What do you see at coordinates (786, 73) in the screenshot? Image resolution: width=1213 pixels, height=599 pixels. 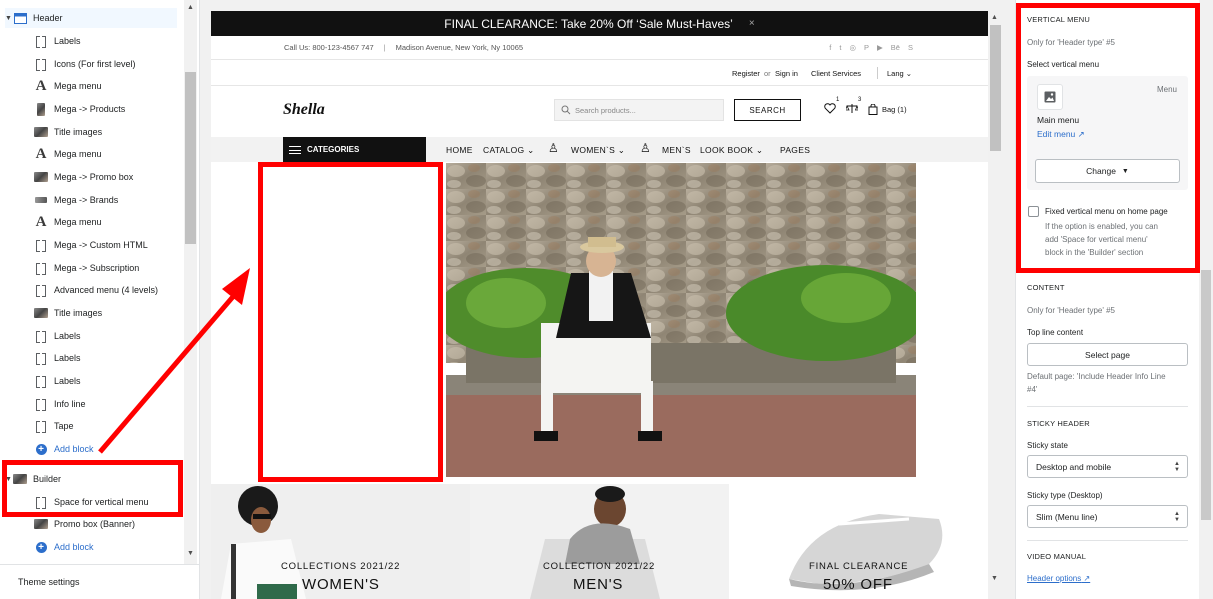 I see `signin-link: Sign in` at bounding box center [786, 73].